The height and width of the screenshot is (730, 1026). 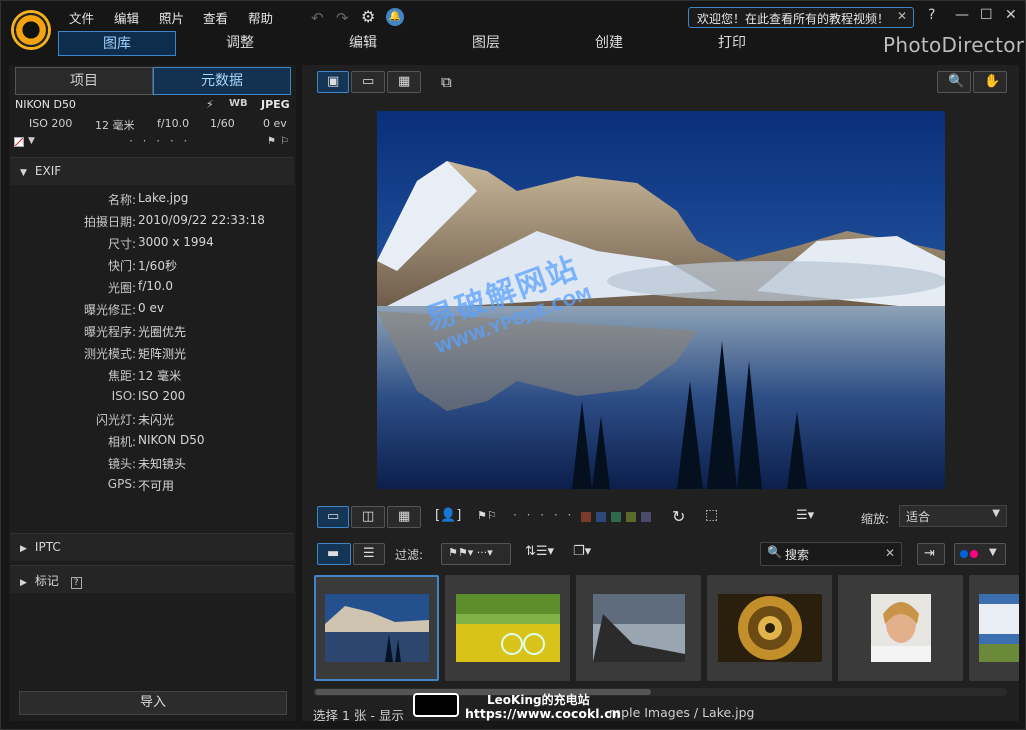 What do you see at coordinates (333, 517) in the screenshot?
I see `single-view-button: ▭` at bounding box center [333, 517].